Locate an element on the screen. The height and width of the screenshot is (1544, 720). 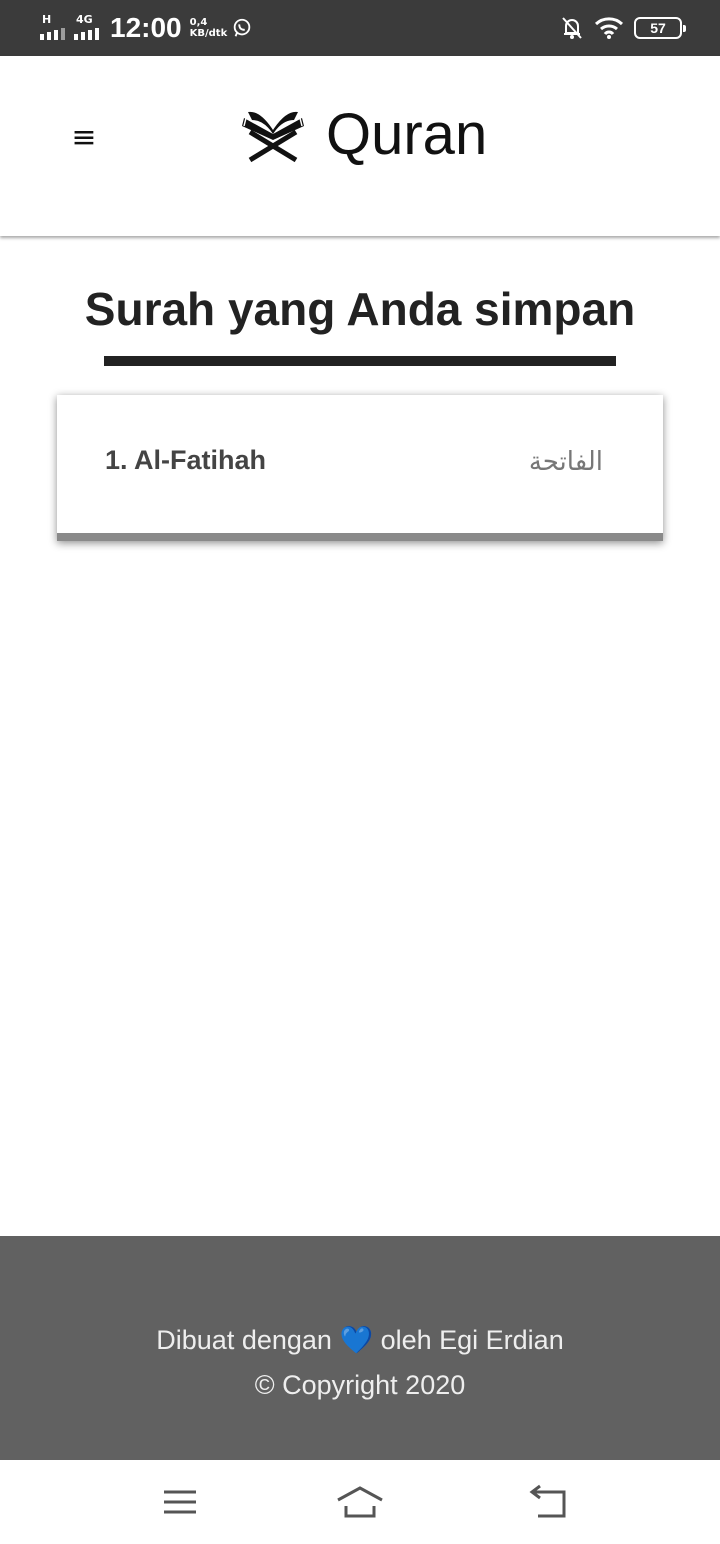
hamburger-menu-button: ≡ is located at coordinates (84, 138).